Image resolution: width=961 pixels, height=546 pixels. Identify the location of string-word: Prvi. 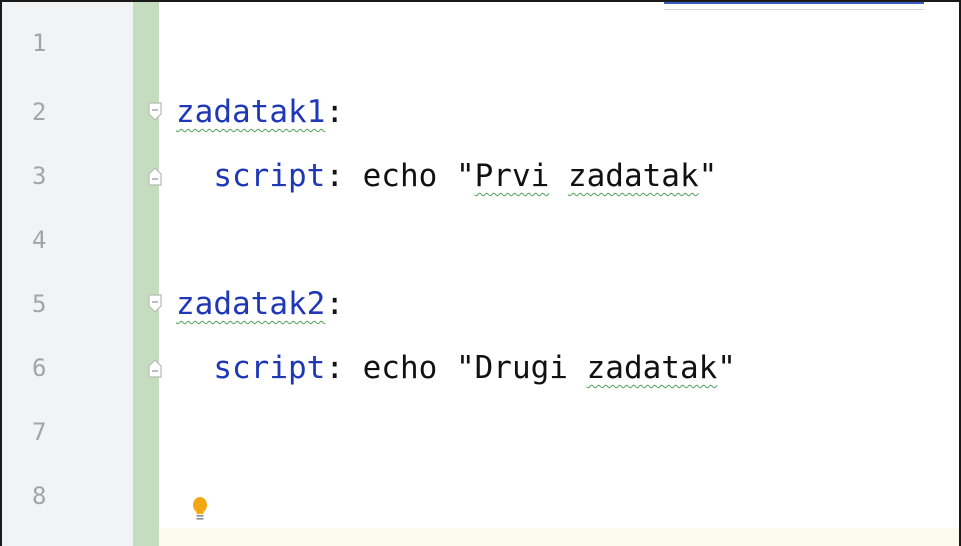
(512, 176).